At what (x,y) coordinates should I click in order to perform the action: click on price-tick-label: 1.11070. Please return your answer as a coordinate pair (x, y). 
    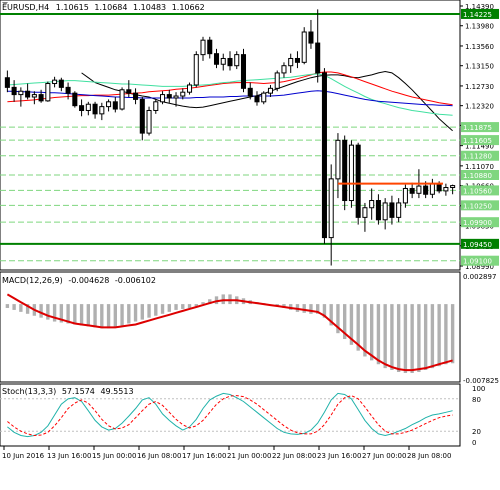
    Looking at the image, I should click on (479, 167).